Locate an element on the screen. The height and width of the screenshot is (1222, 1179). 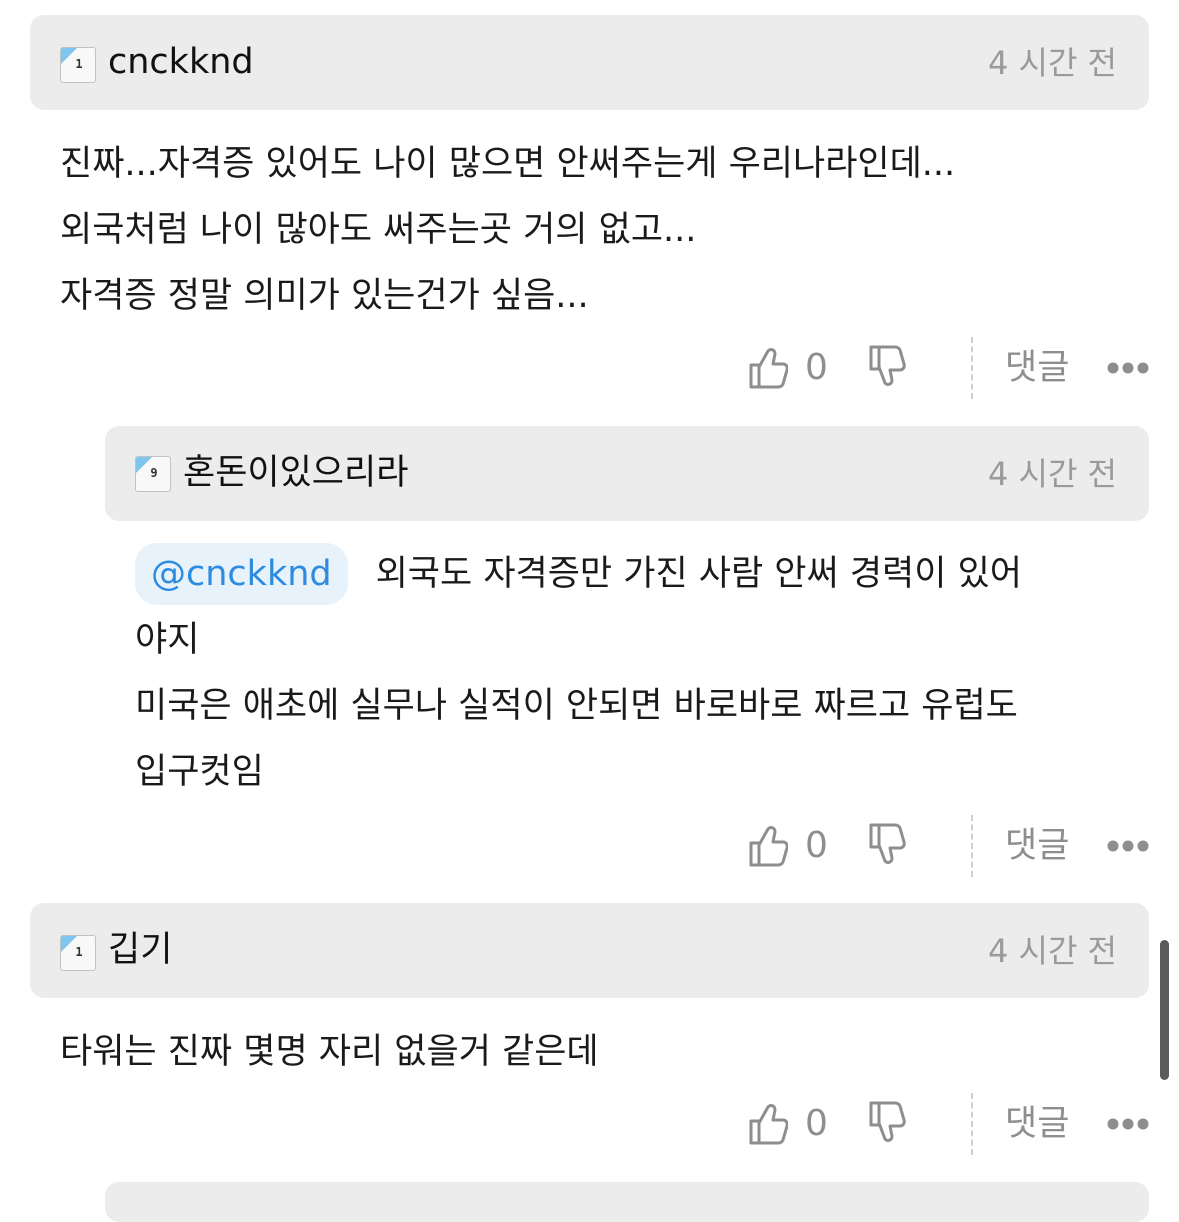
comment-header: 9 혼돈이있으리라 4 시간 전 is located at coordinates (627, 473).